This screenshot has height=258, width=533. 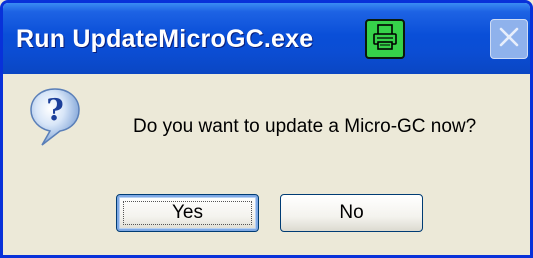 I want to click on no-button-label: No, so click(x=351, y=212).